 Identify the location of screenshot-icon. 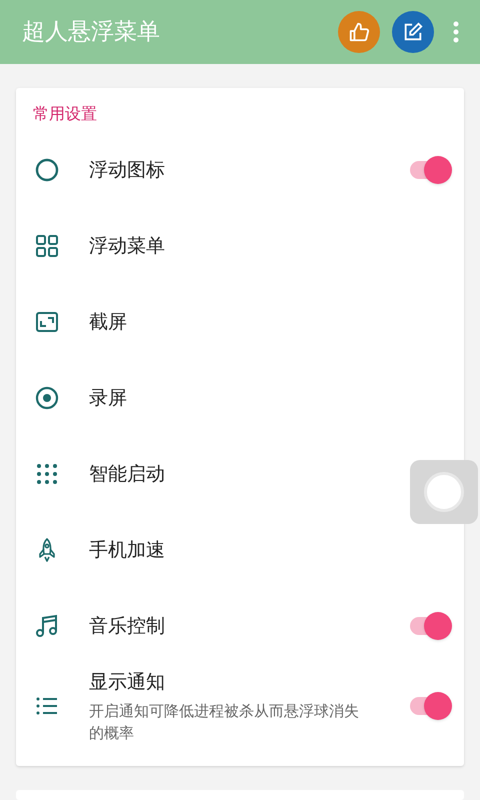
(47, 322).